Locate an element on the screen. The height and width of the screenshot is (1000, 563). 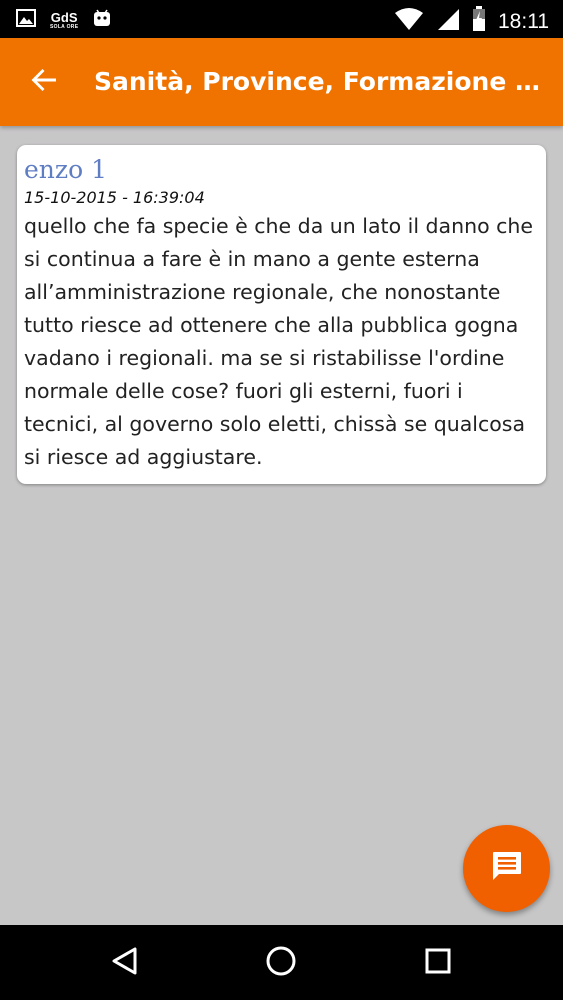
back-button is located at coordinates (44, 82).